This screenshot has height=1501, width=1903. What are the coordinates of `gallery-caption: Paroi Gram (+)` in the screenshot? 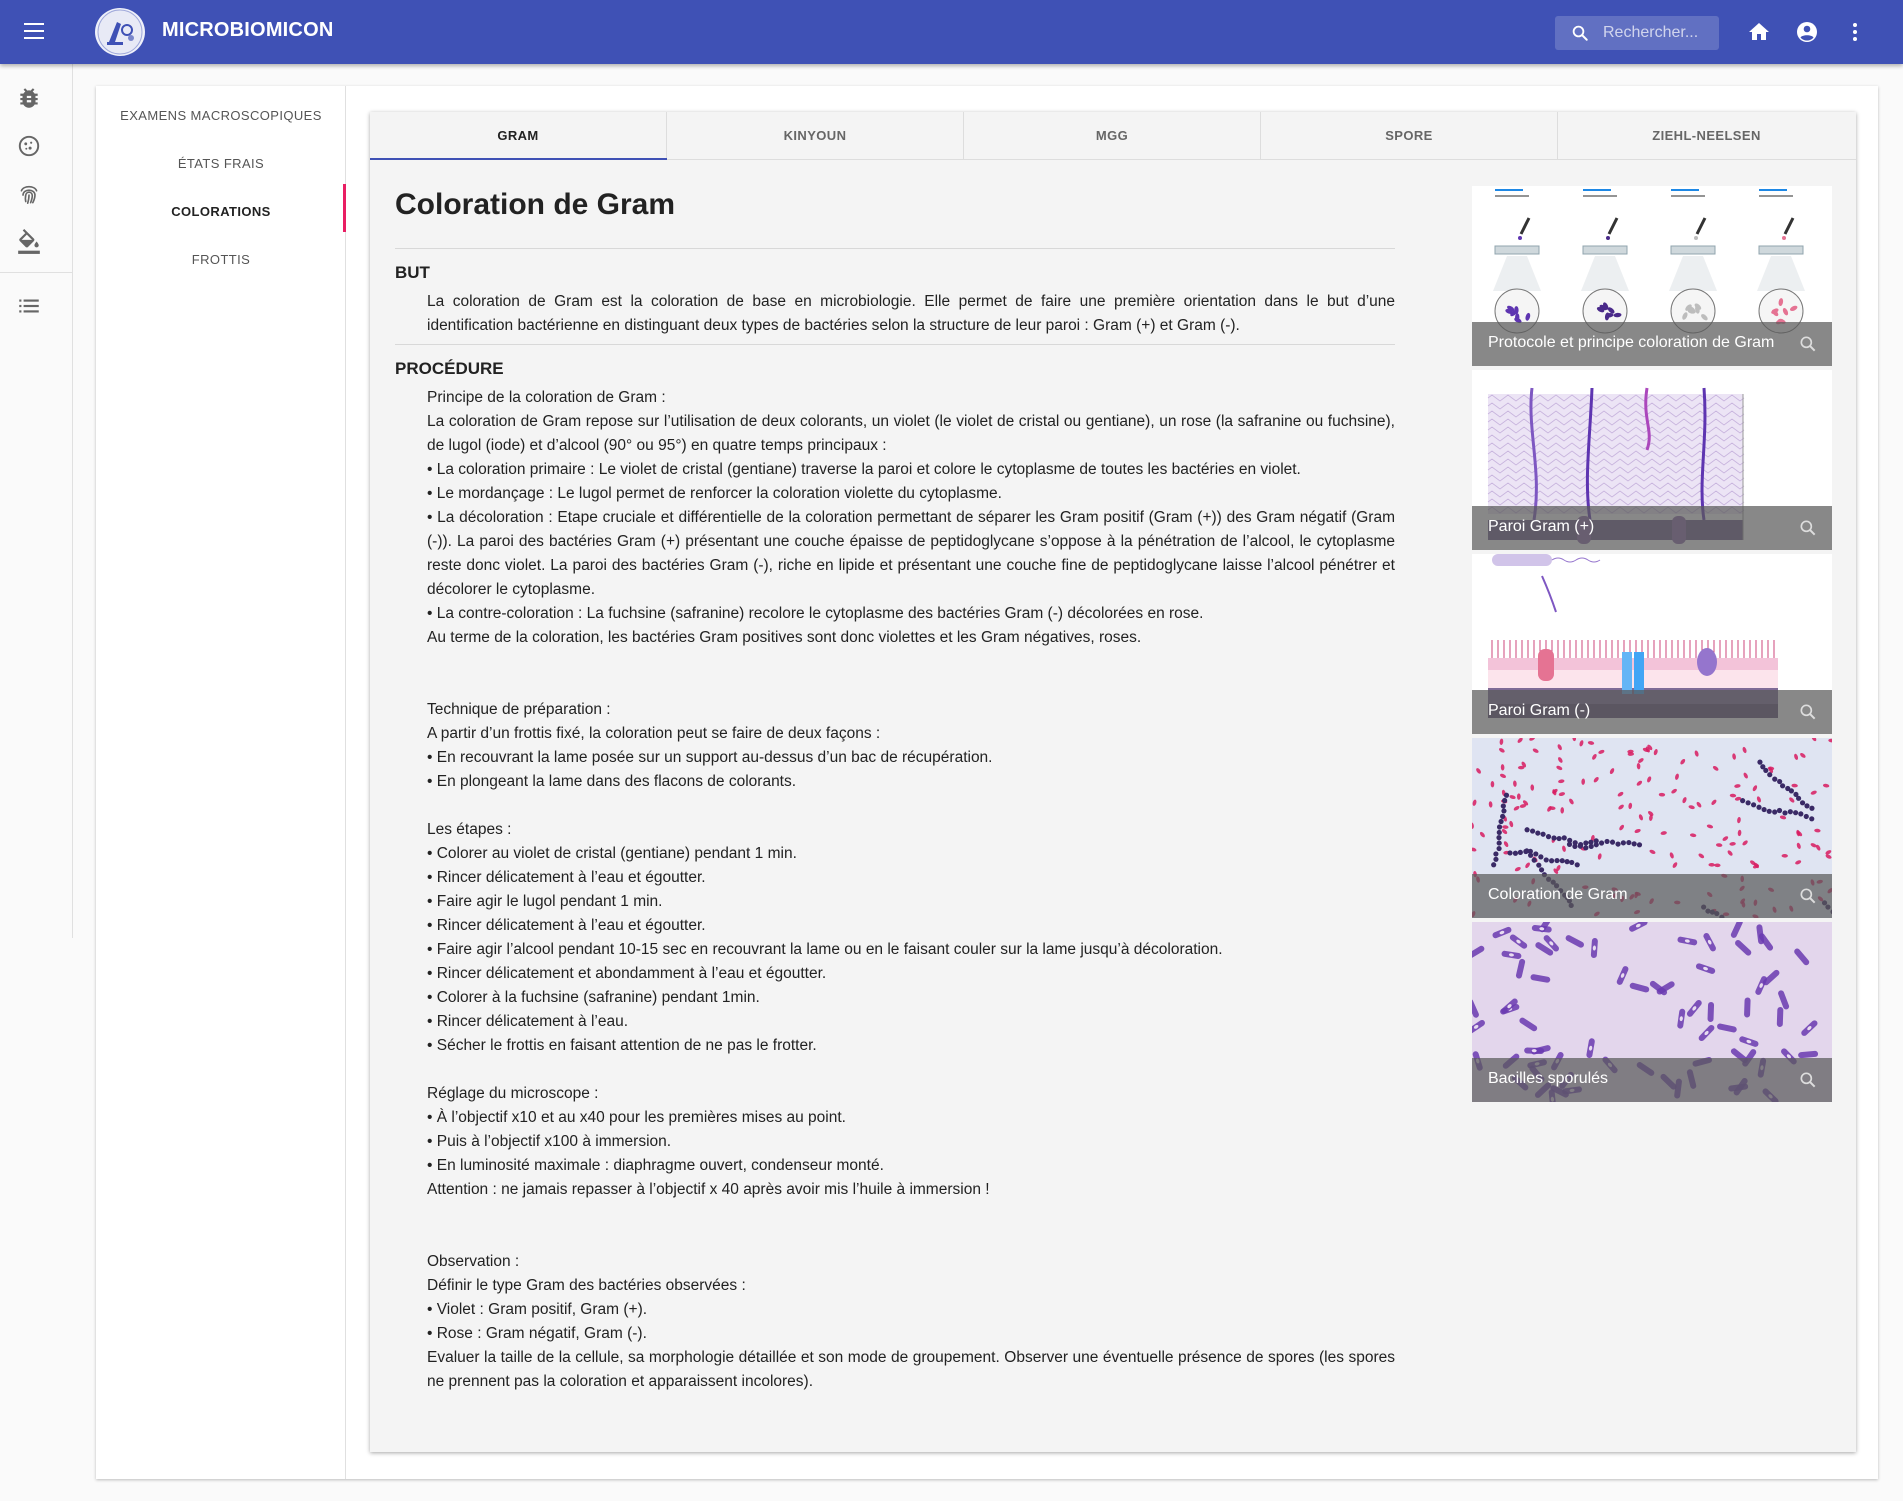 It's located at (1541, 526).